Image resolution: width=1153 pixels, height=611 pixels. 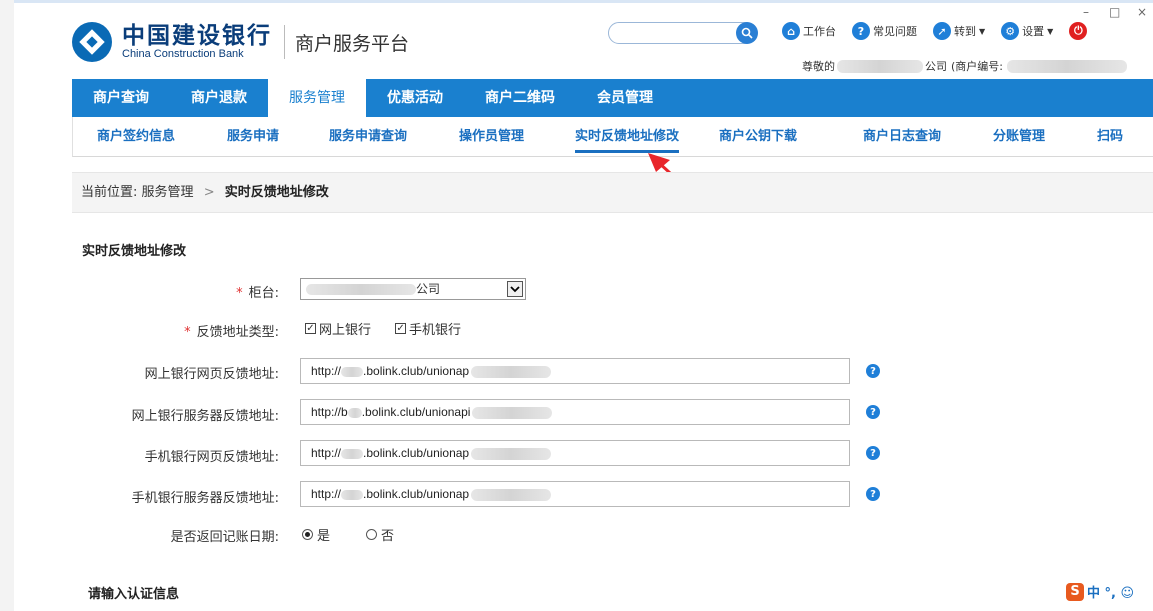 I want to click on tab-split-account-management: 分账管理, so click(x=1019, y=137).